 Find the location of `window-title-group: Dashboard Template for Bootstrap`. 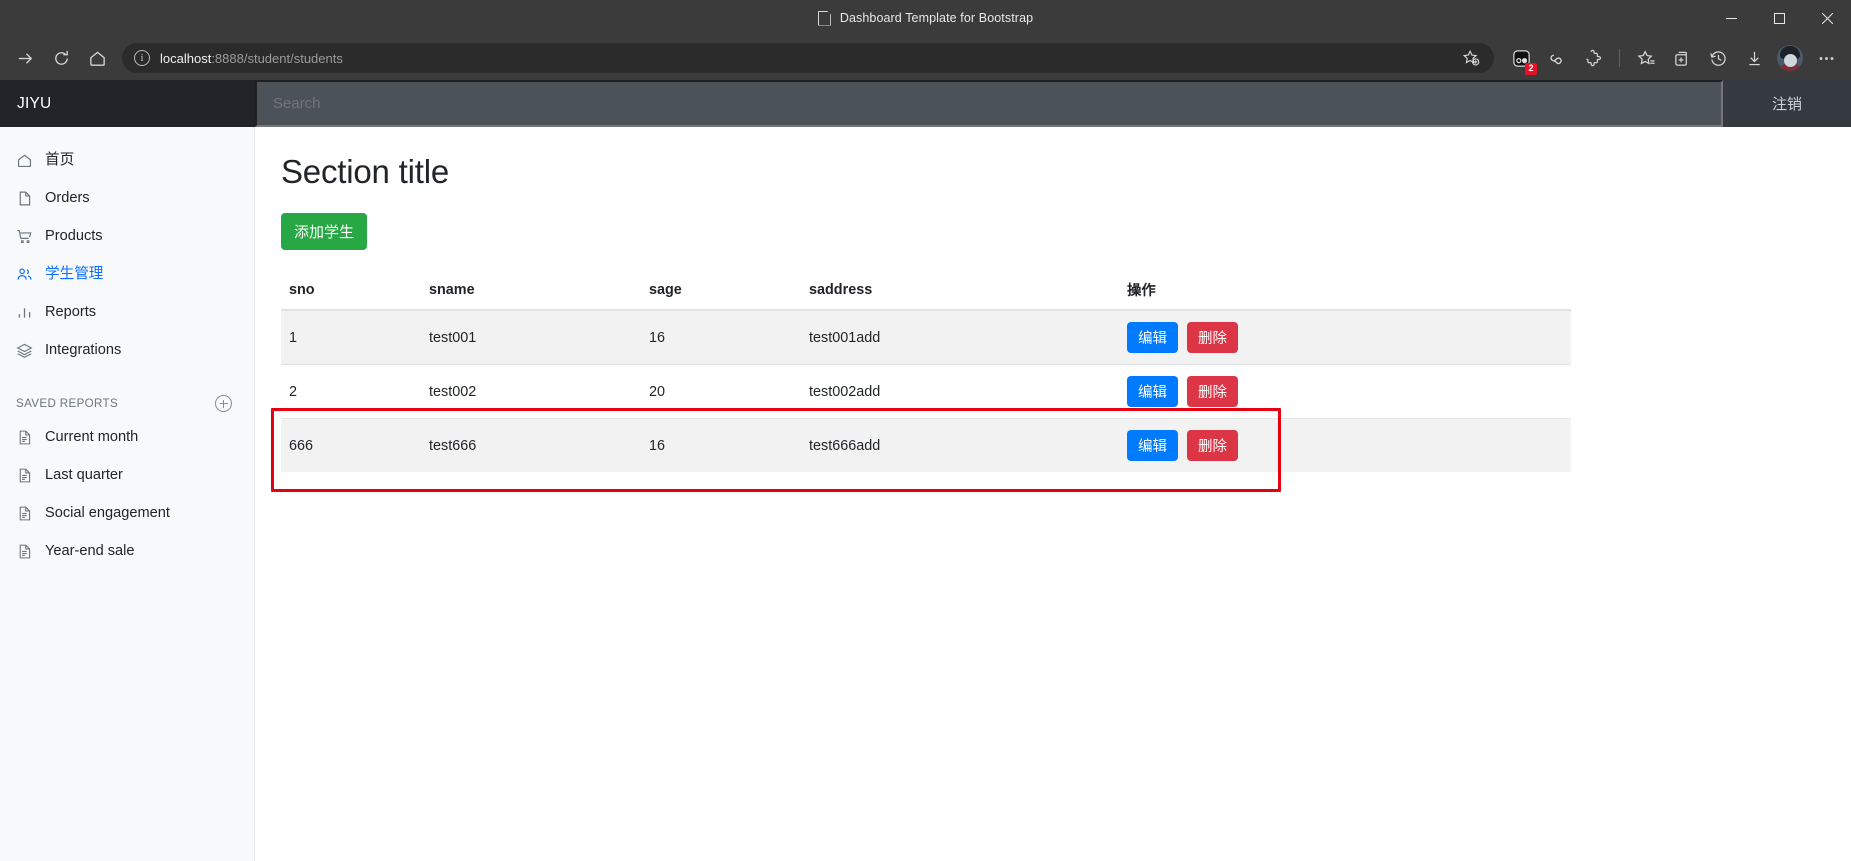

window-title-group: Dashboard Template for Bootstrap is located at coordinates (925, 18).